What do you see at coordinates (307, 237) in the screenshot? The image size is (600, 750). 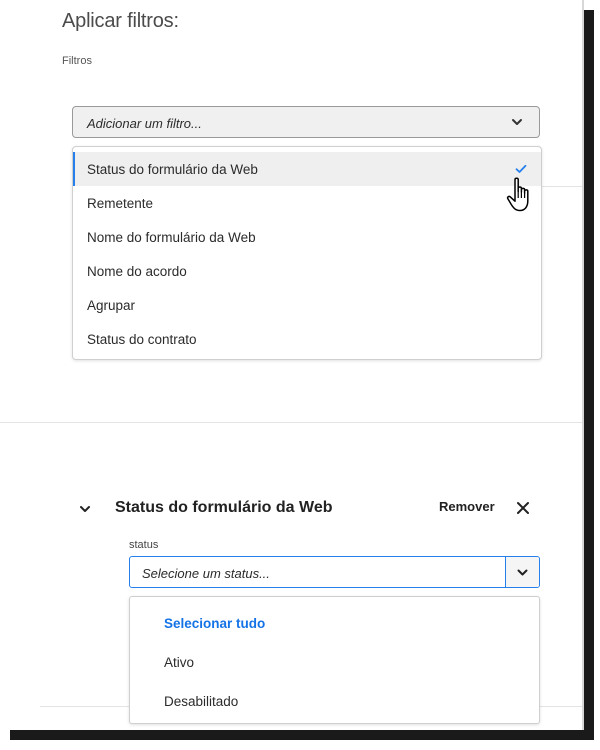 I see `filter-option-nome-formulario: Nome do formulário da Web` at bounding box center [307, 237].